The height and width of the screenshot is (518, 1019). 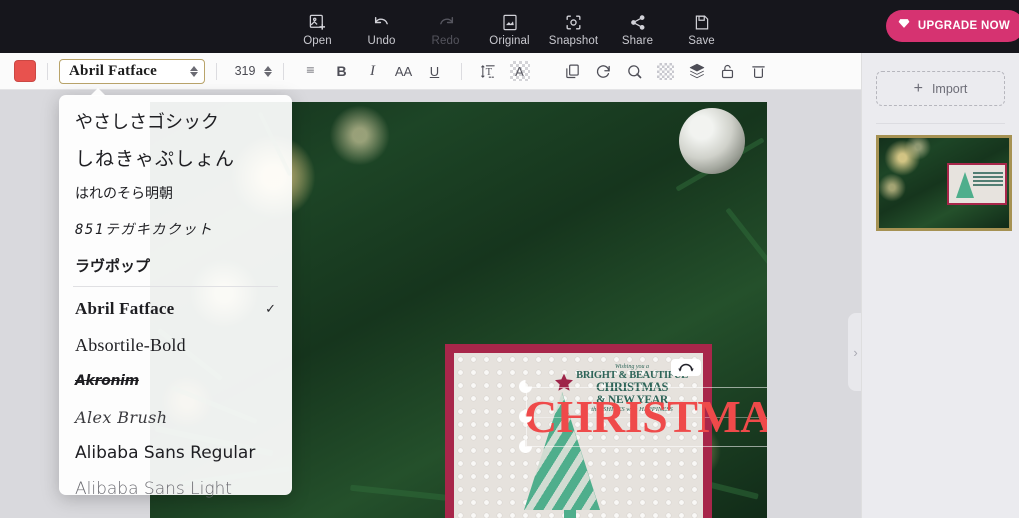 I want to click on font-option: Alibaba Sans Light, so click(x=175, y=489).